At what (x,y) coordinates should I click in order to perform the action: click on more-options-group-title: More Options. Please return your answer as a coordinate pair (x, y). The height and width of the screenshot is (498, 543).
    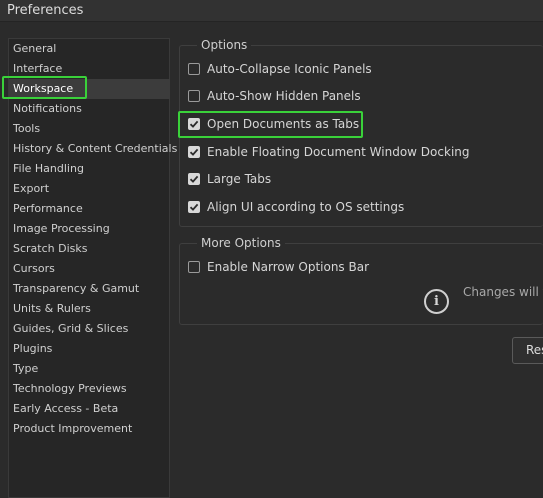
    Looking at the image, I should click on (241, 243).